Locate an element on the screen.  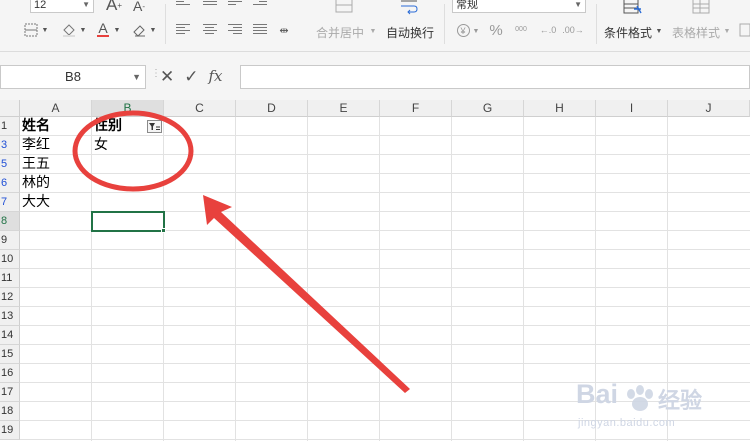
table-style-icon is located at coordinates (702, 9).